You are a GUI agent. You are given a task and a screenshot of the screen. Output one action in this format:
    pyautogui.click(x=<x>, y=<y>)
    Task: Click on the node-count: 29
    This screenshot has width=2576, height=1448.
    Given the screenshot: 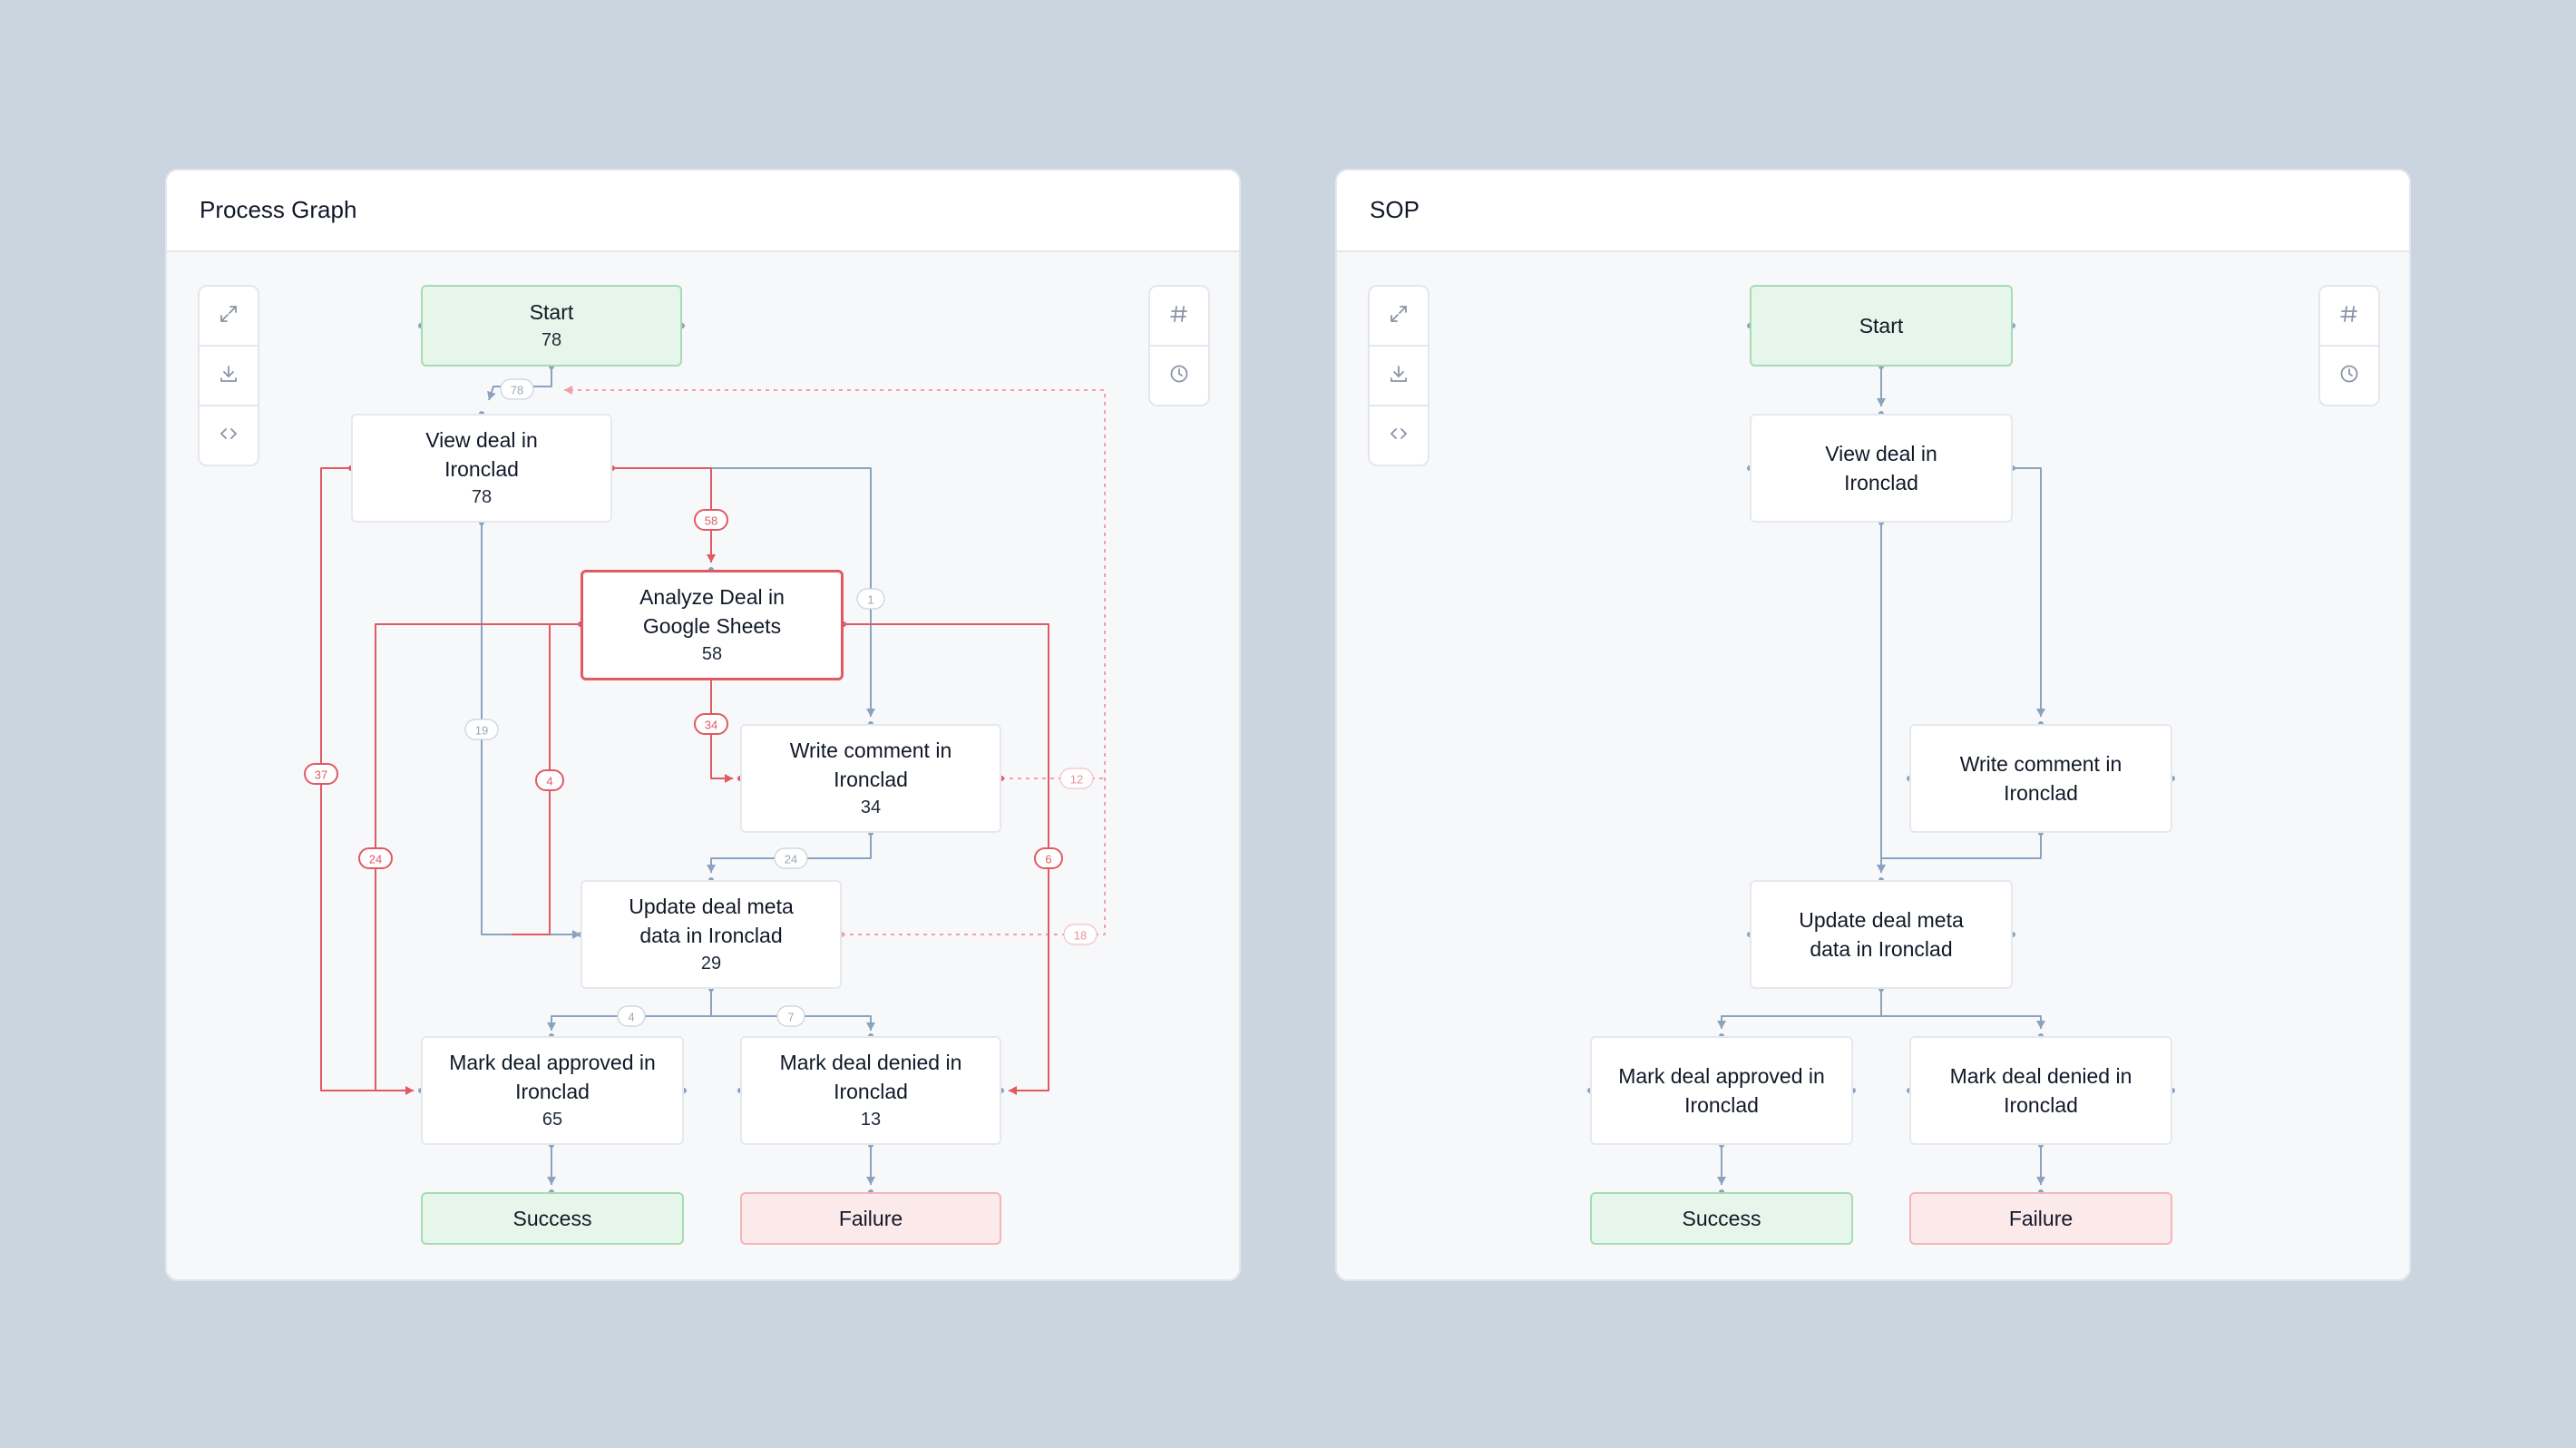 What is the action you would take?
    pyautogui.click(x=711, y=963)
    